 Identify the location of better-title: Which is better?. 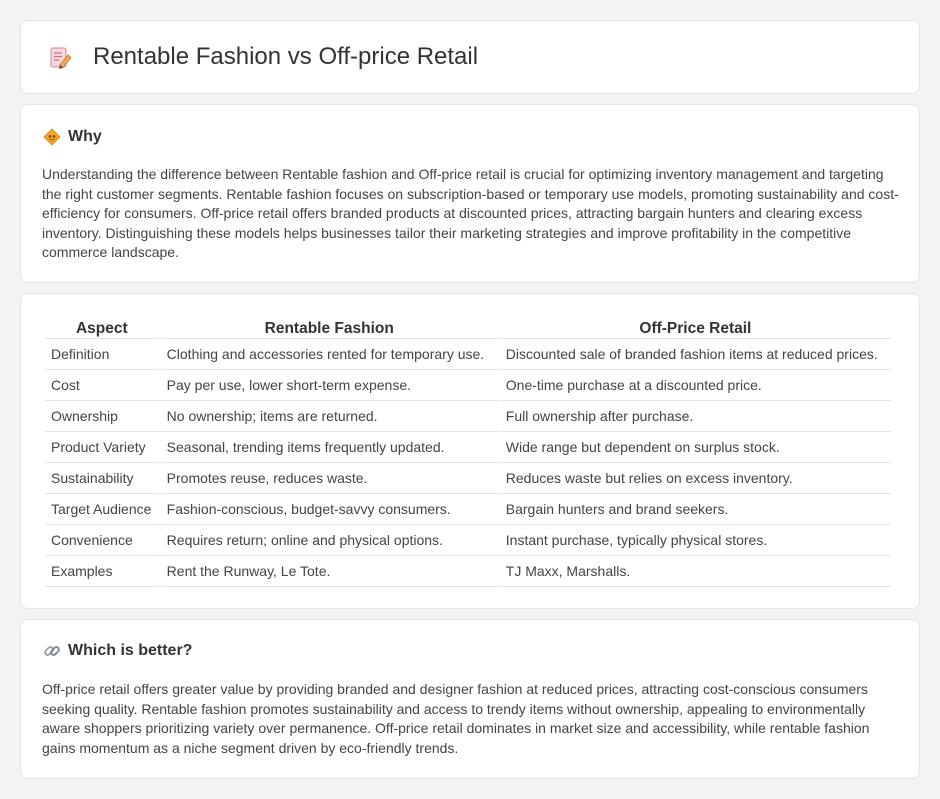
(130, 650).